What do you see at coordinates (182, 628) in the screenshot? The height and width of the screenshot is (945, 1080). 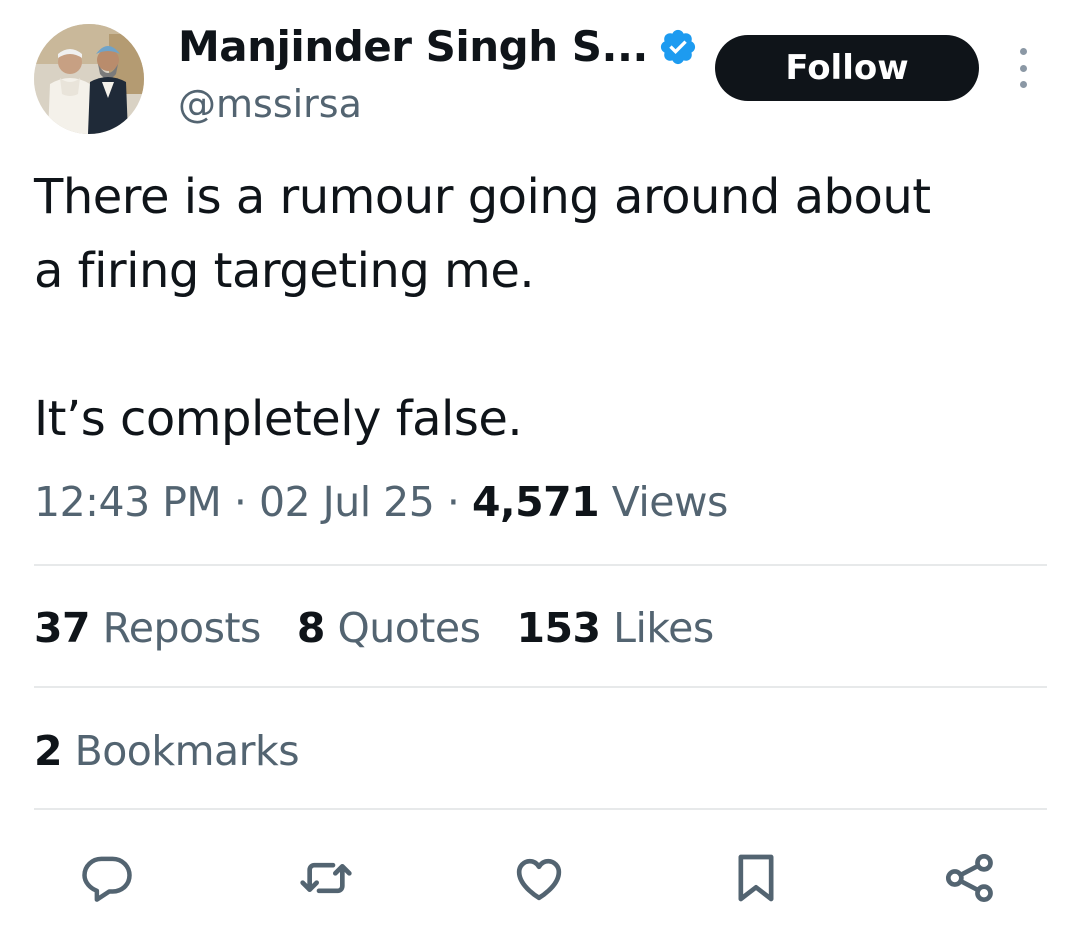 I see `reposts-label: Reposts` at bounding box center [182, 628].